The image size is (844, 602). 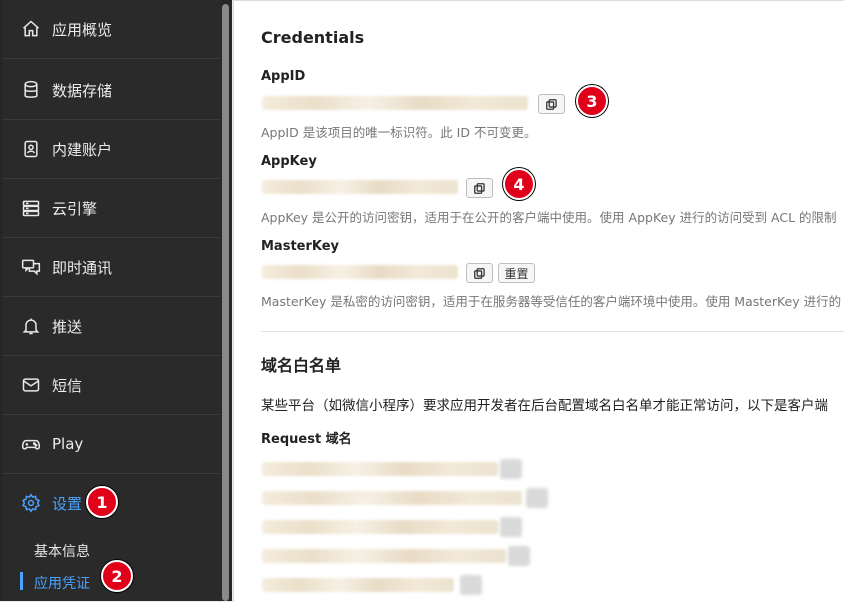 I want to click on copy-appkey-button, so click(x=479, y=188).